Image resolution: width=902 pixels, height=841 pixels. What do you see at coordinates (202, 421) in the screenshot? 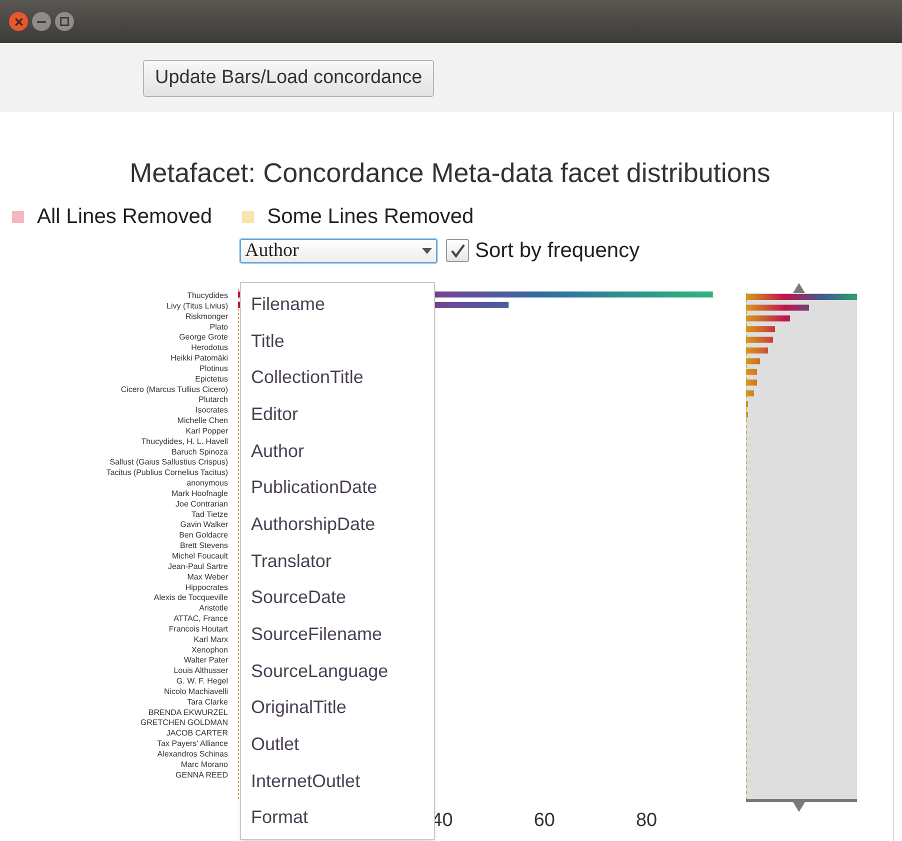
I see `category-label: Michelle Chen` at bounding box center [202, 421].